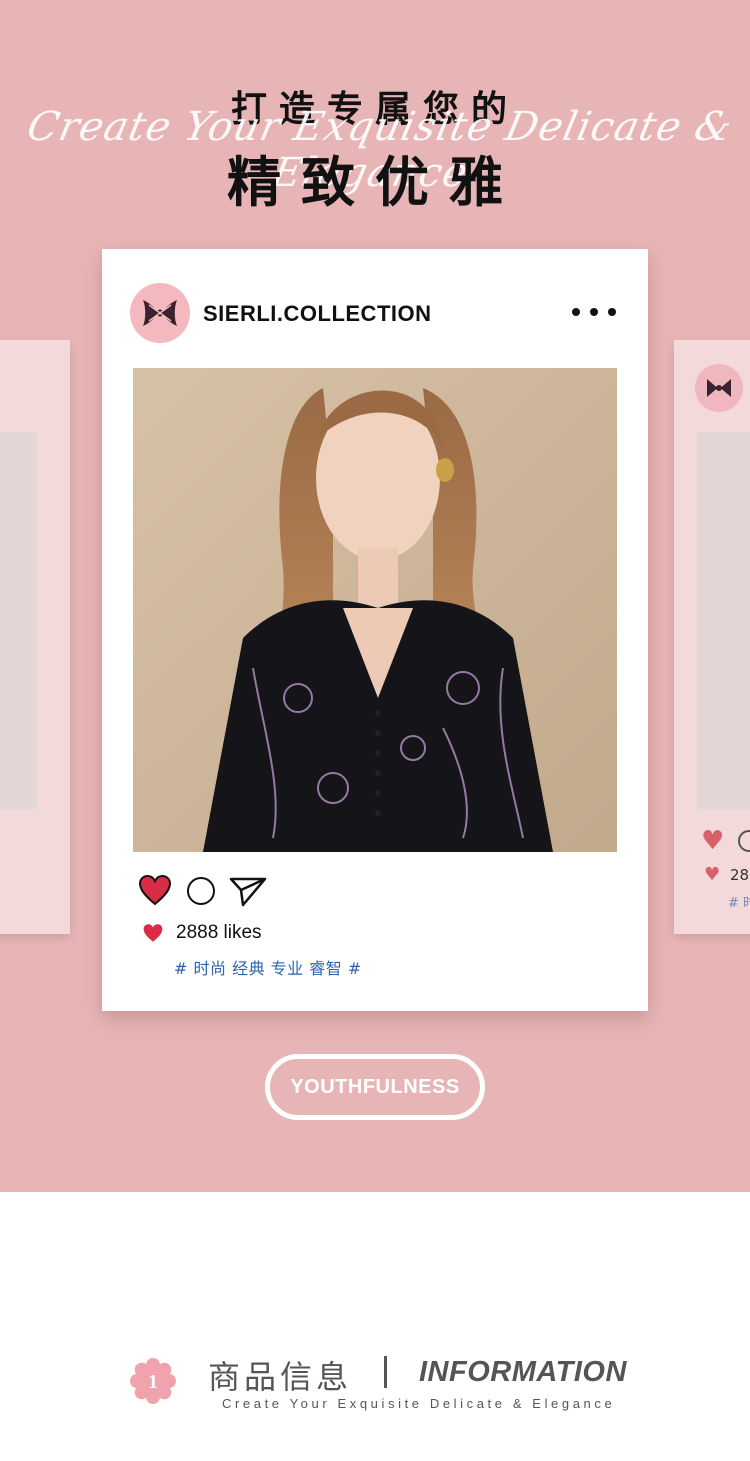  I want to click on likes-heart-icon: ♥, so click(712, 874).